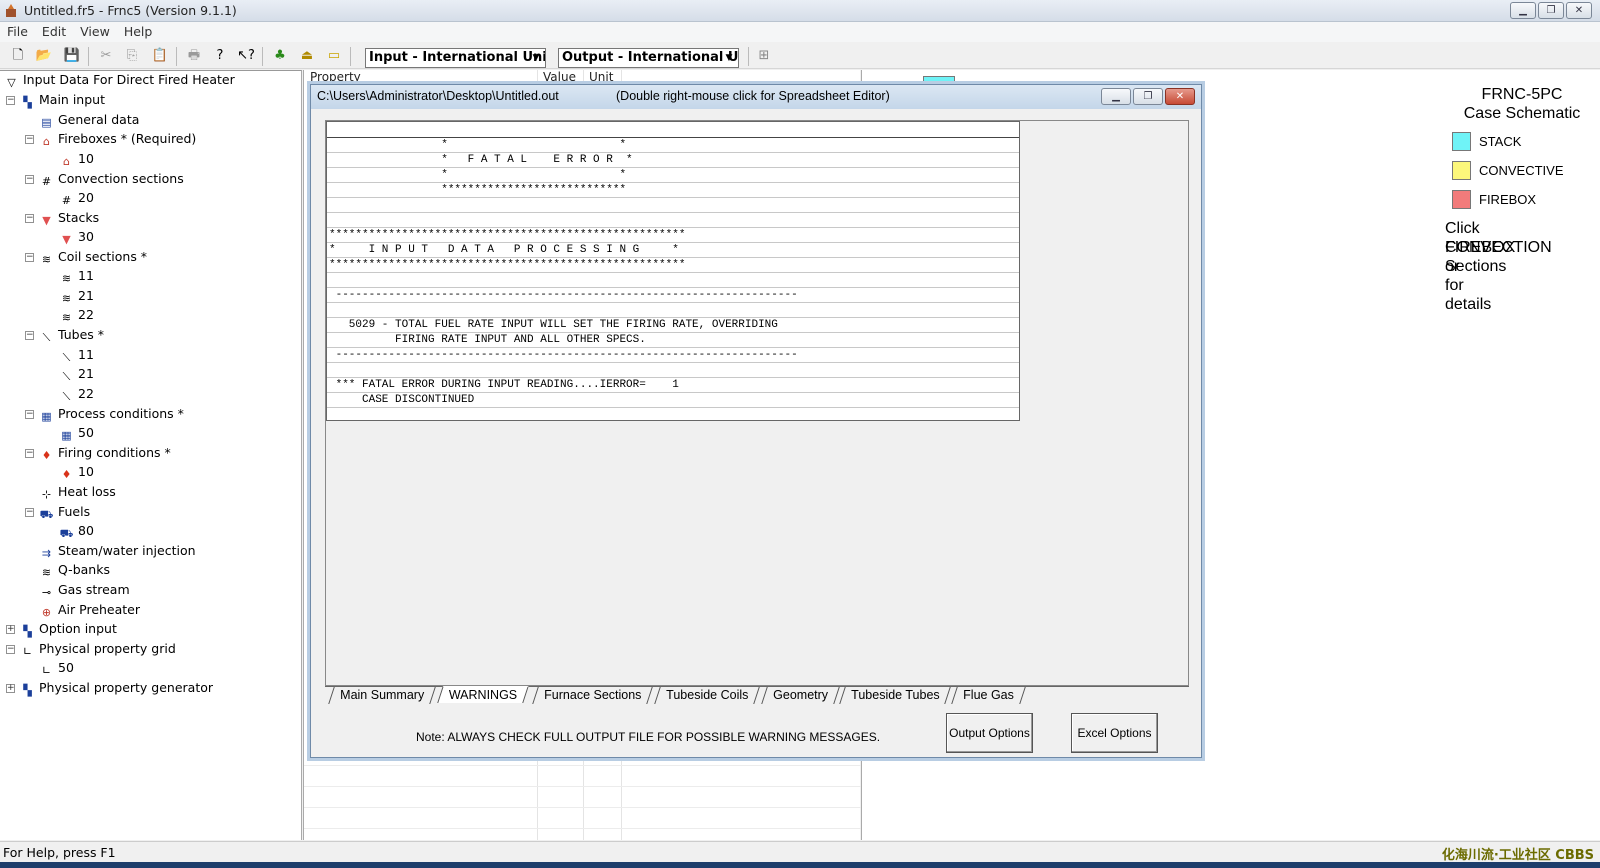 The width and height of the screenshot is (1600, 868). I want to click on tree-label: Physical property generator, so click(126, 687).